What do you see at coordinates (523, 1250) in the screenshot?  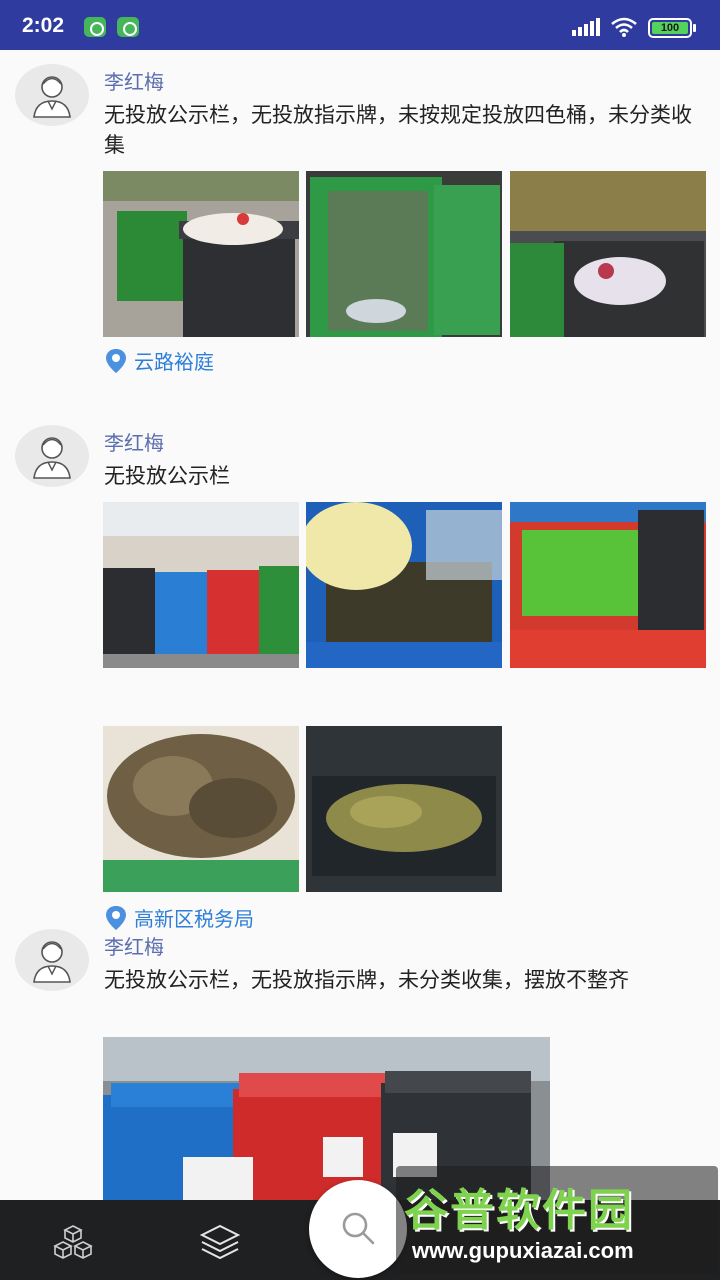 I see `watermark-url: www.gupuxiazai.com` at bounding box center [523, 1250].